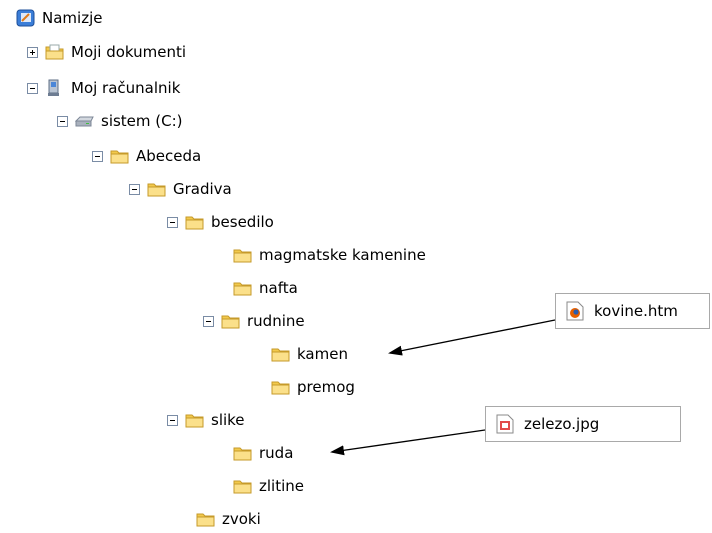 The image size is (712, 533). What do you see at coordinates (472, 337) in the screenshot?
I see `arrow-to-kamen` at bounding box center [472, 337].